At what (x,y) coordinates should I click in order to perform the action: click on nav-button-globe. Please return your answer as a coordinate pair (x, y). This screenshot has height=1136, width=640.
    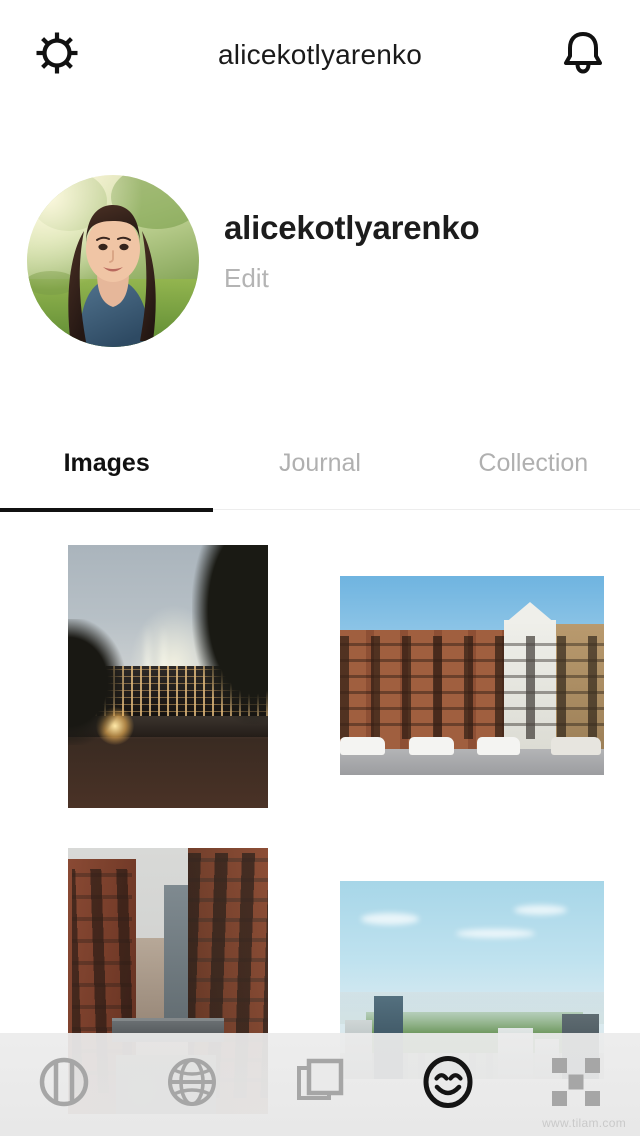
    Looking at the image, I should click on (192, 1084).